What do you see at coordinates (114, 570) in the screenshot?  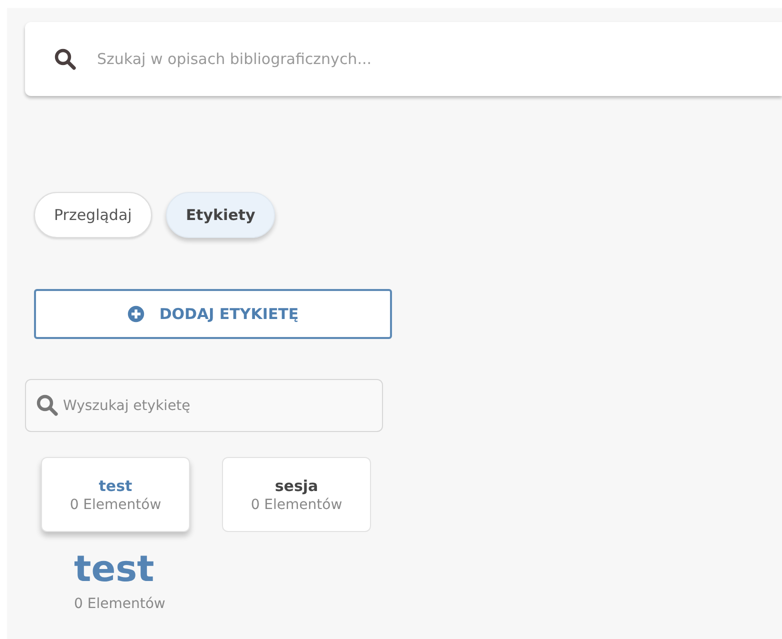 I see `tag-title: test` at bounding box center [114, 570].